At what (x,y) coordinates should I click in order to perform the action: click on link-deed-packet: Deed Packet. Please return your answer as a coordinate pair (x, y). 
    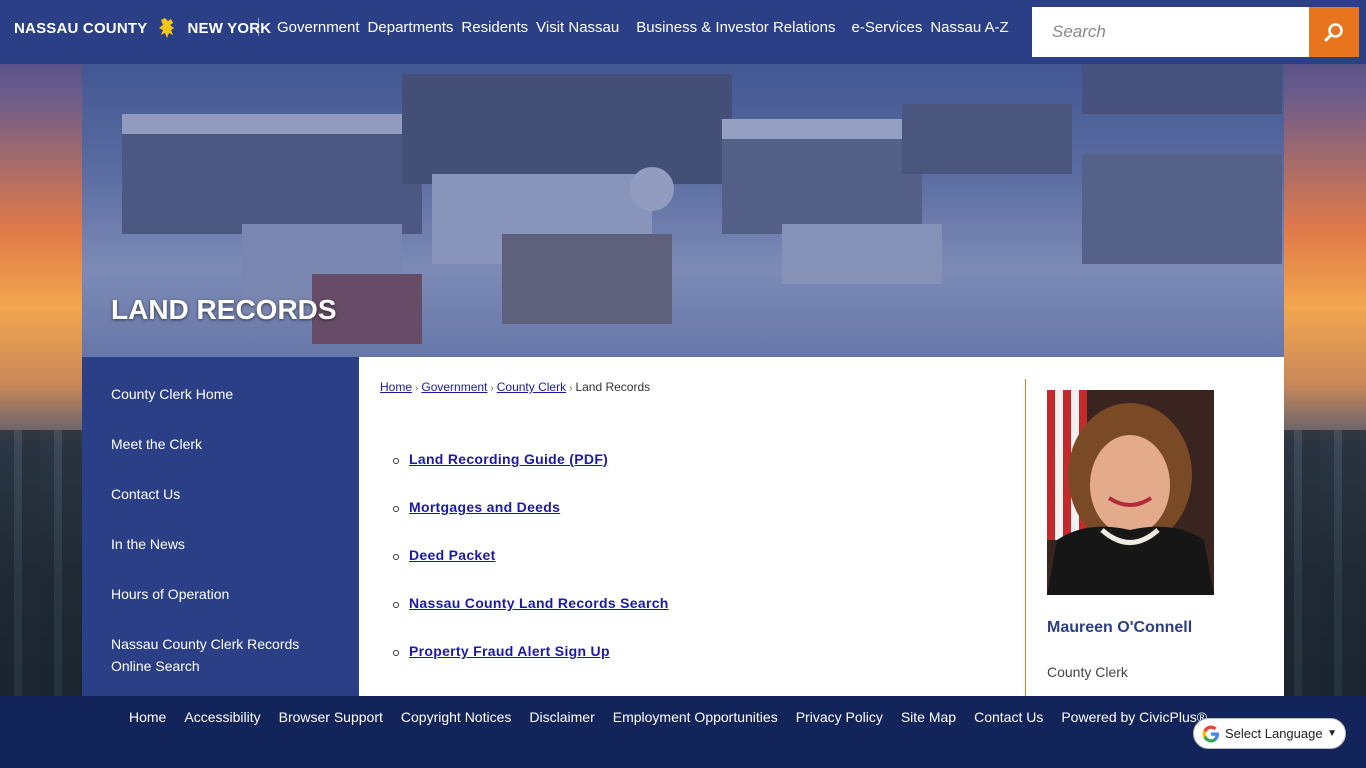
    Looking at the image, I should click on (452, 555).